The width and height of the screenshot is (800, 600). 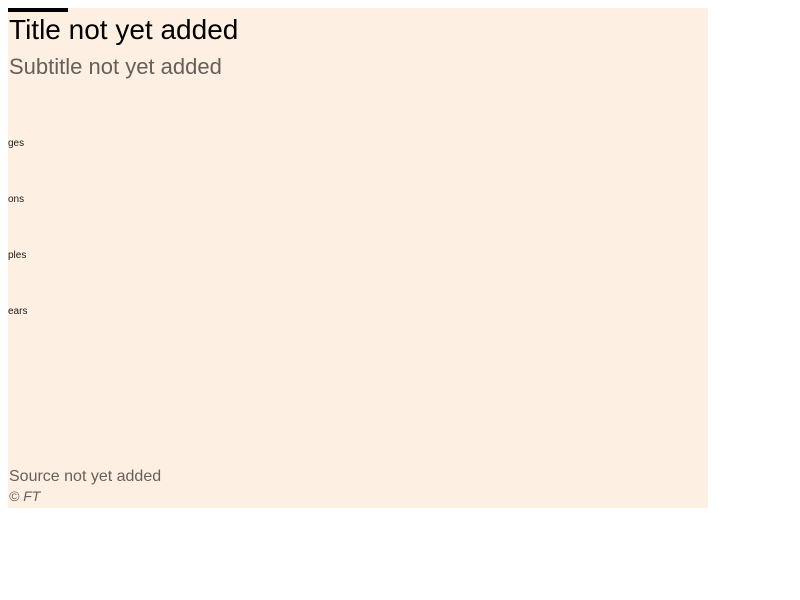 I want to click on source-note: Source not yet added, so click(x=85, y=476).